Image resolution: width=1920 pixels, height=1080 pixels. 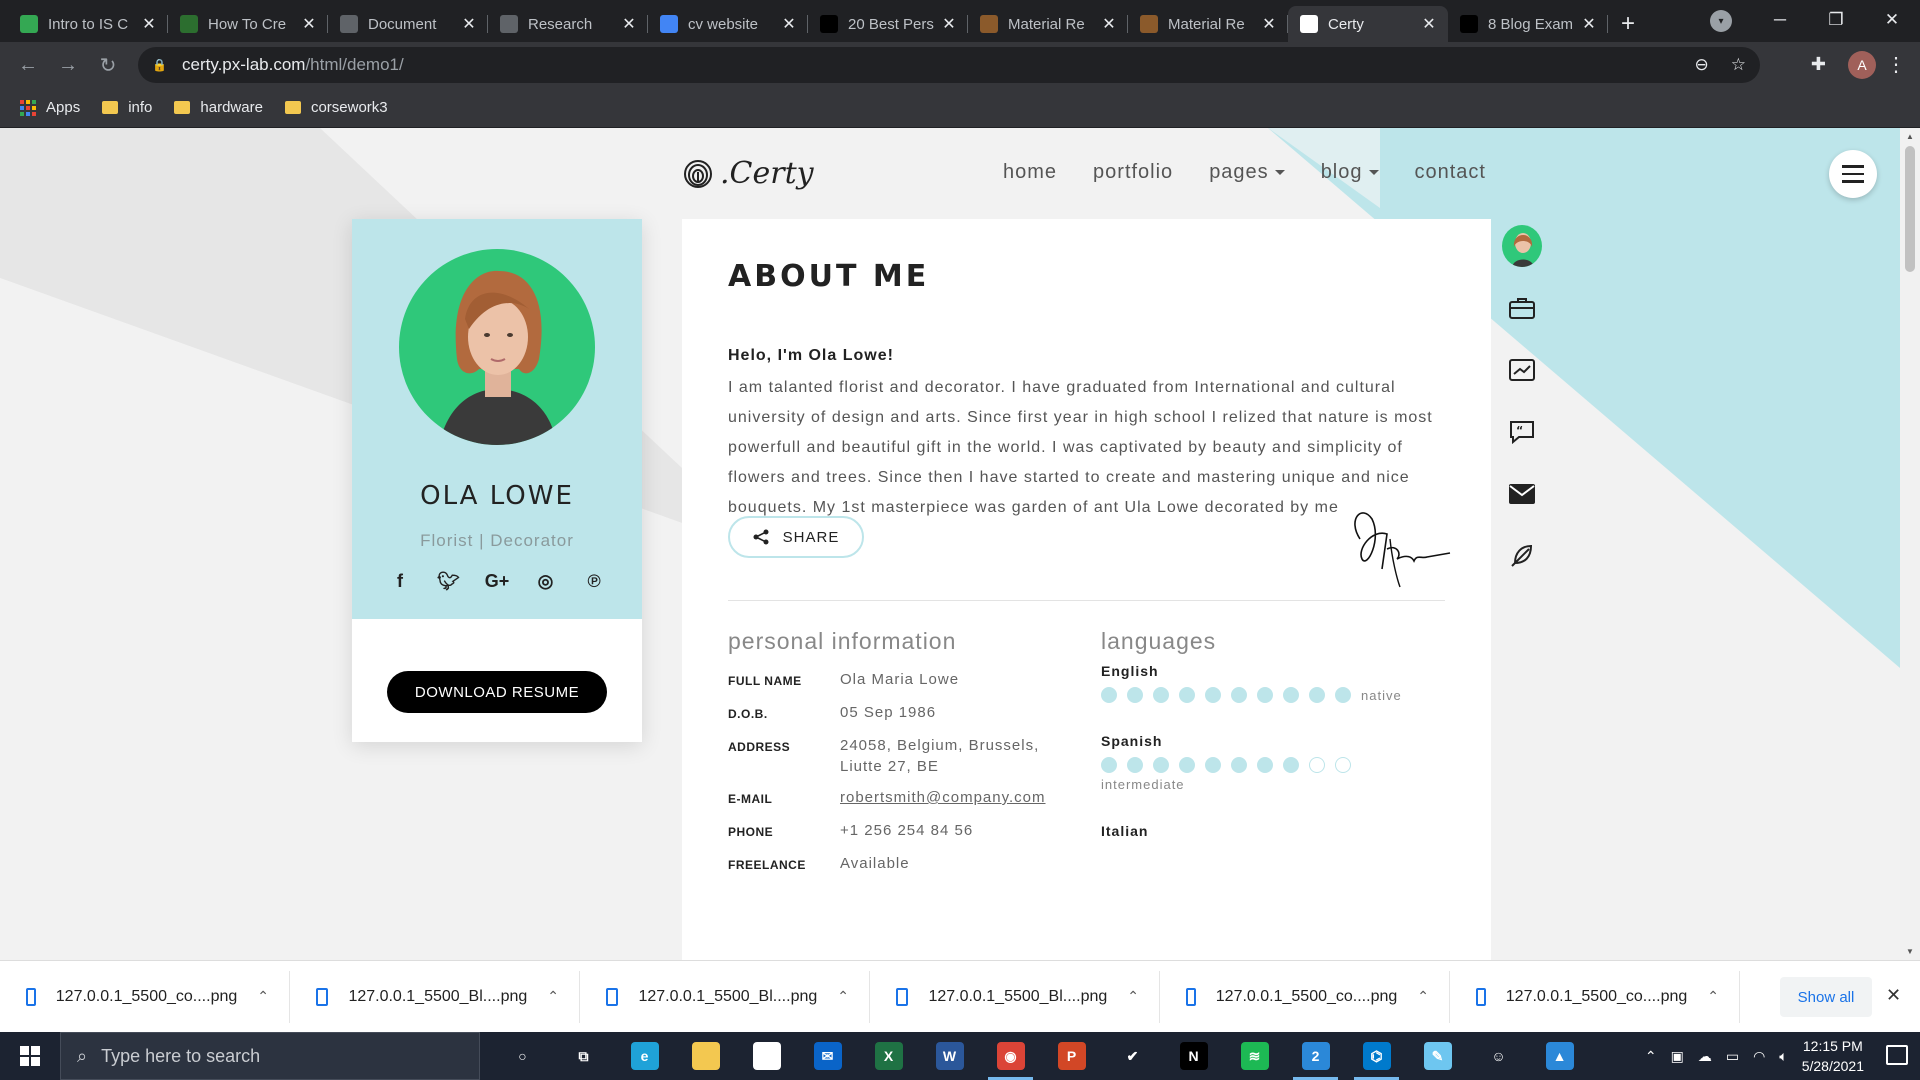 What do you see at coordinates (1522, 494) in the screenshot?
I see `envelope-icon` at bounding box center [1522, 494].